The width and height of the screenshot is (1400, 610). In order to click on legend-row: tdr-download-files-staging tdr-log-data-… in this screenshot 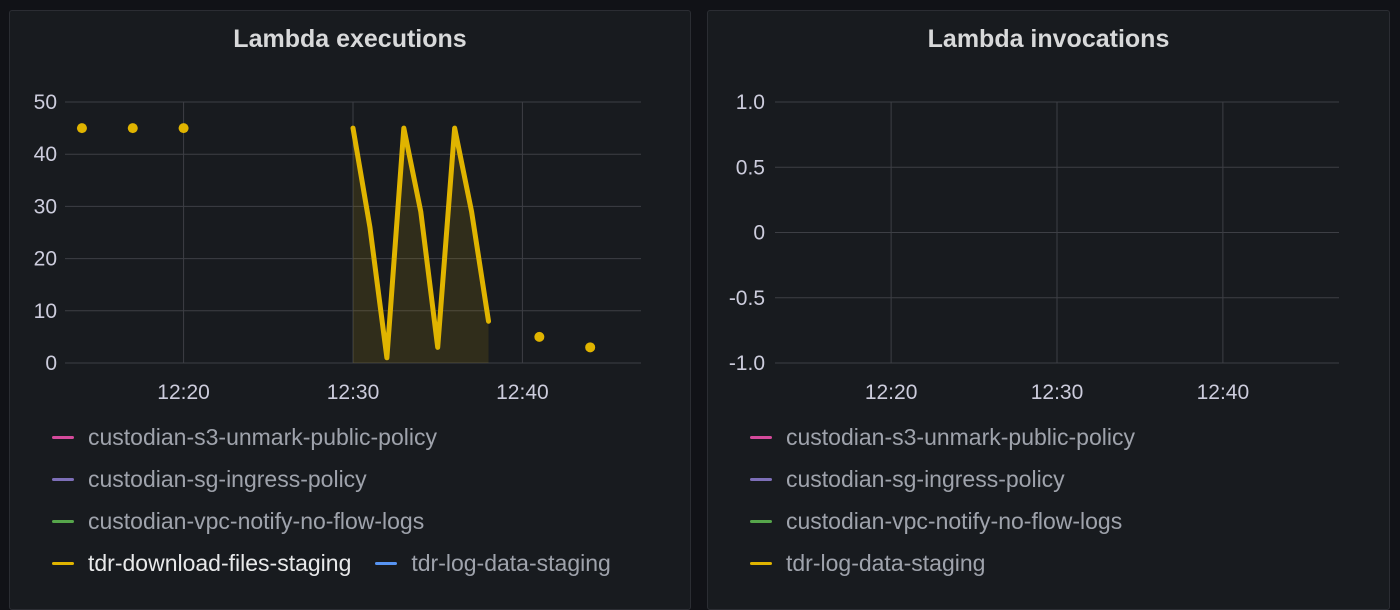, I will do `click(331, 563)`.